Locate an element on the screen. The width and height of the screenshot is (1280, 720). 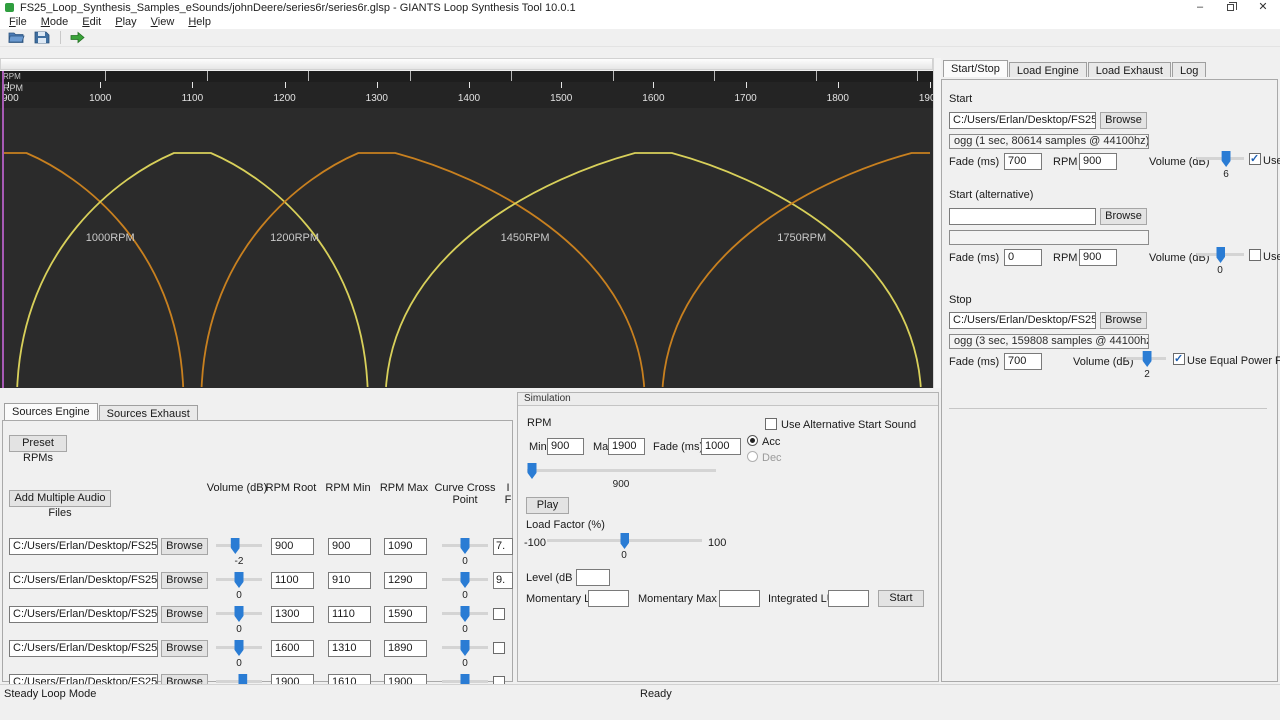
dec-radio is located at coordinates (752, 456).